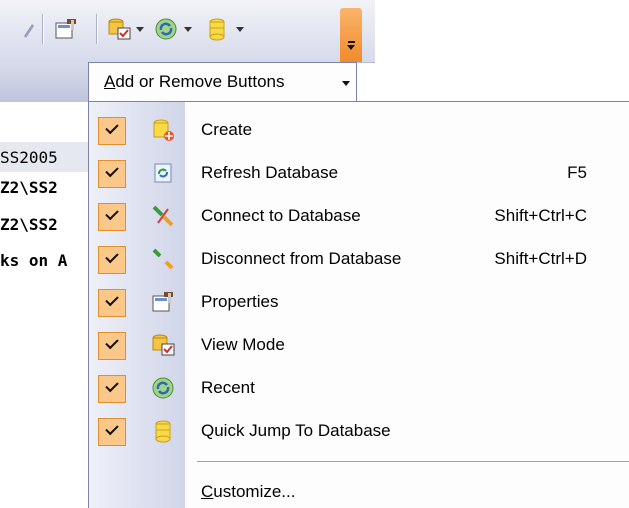 The image size is (629, 508). I want to click on menu-item-shortcut: Shift+Ctrl+C, so click(540, 215).